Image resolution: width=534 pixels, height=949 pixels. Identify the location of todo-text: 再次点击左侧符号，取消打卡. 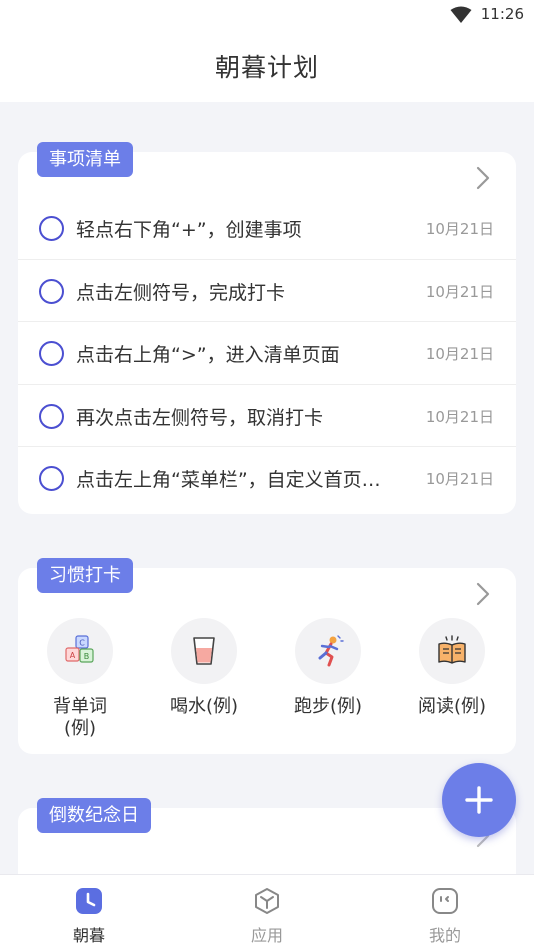
(200, 417).